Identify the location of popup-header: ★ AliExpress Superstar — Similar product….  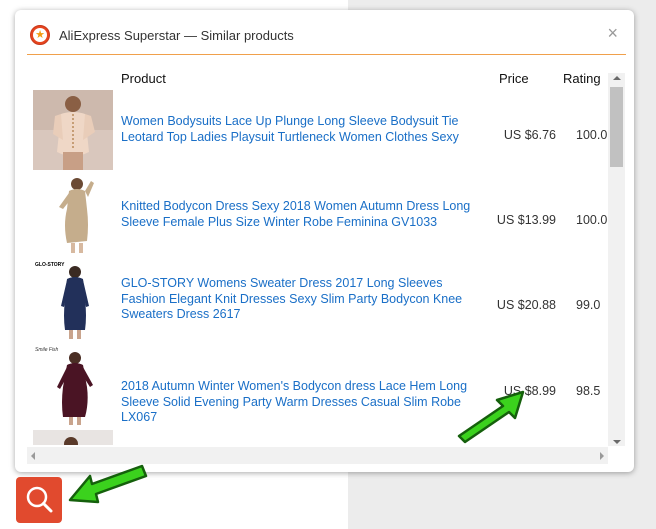
(326, 32).